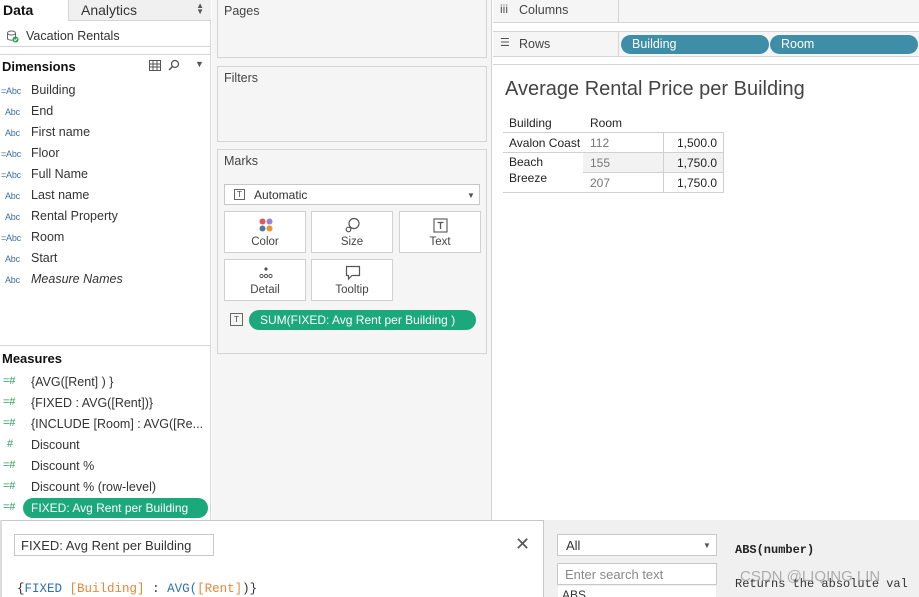 This screenshot has height=597, width=919. Describe the element at coordinates (600, 183) in the screenshot. I see `cell-room: 207` at that location.